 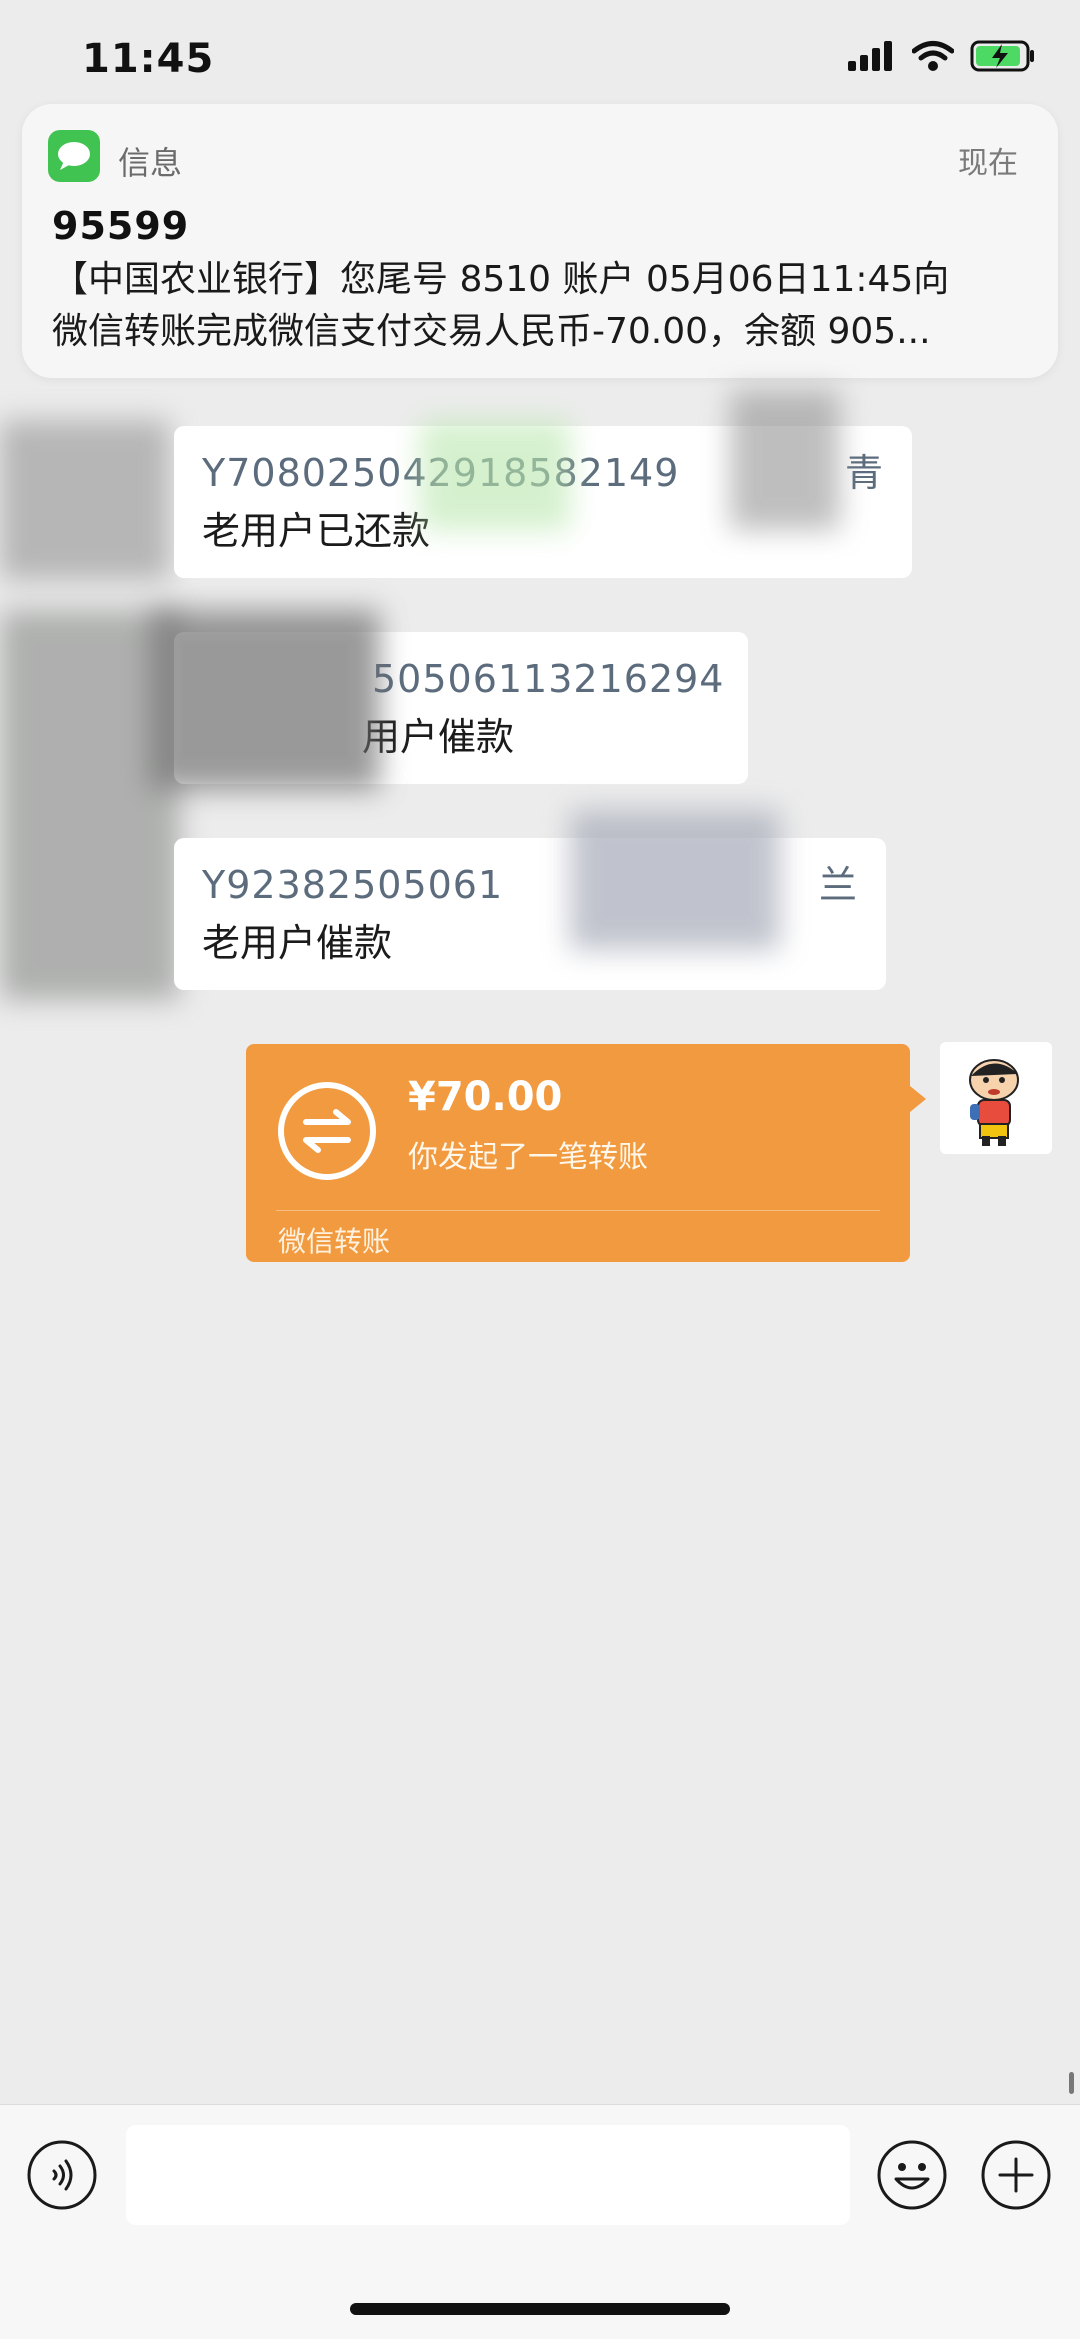 I want to click on plus-icon, so click(x=1016, y=2175).